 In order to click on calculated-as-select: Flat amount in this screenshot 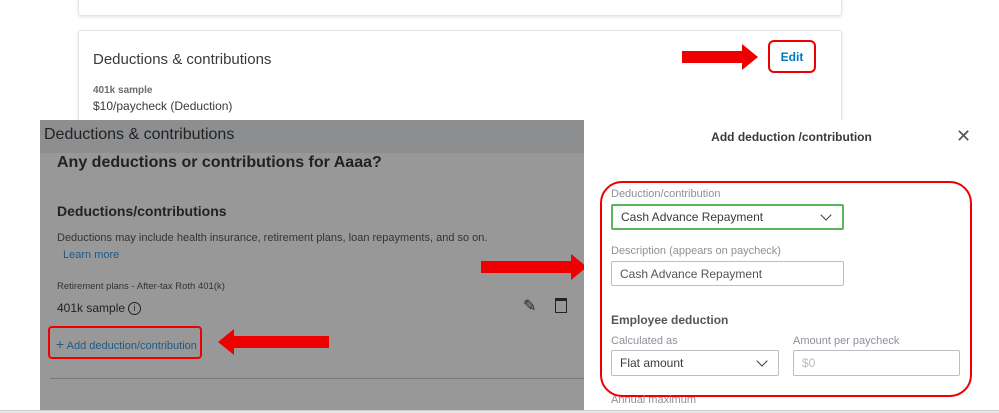, I will do `click(695, 363)`.